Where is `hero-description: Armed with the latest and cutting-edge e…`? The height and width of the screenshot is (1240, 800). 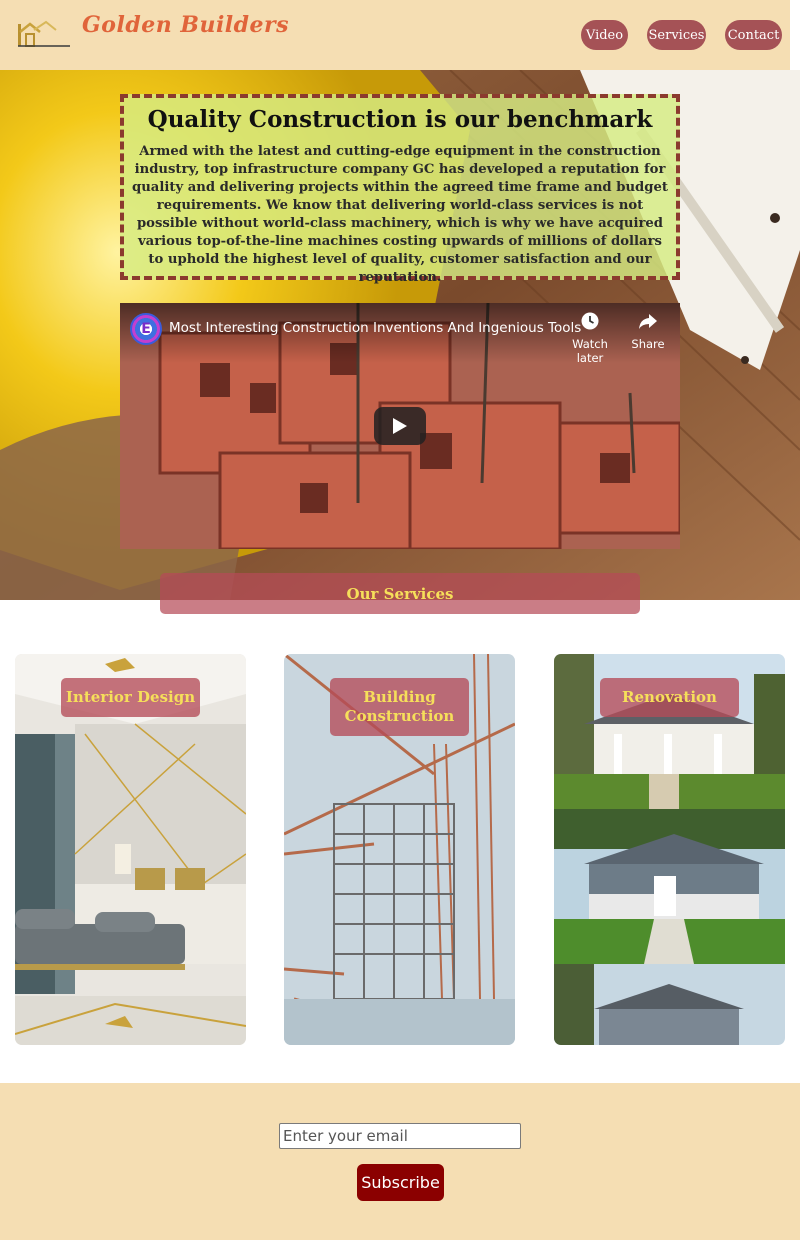 hero-description: Armed with the latest and cutting-edge e… is located at coordinates (400, 214).